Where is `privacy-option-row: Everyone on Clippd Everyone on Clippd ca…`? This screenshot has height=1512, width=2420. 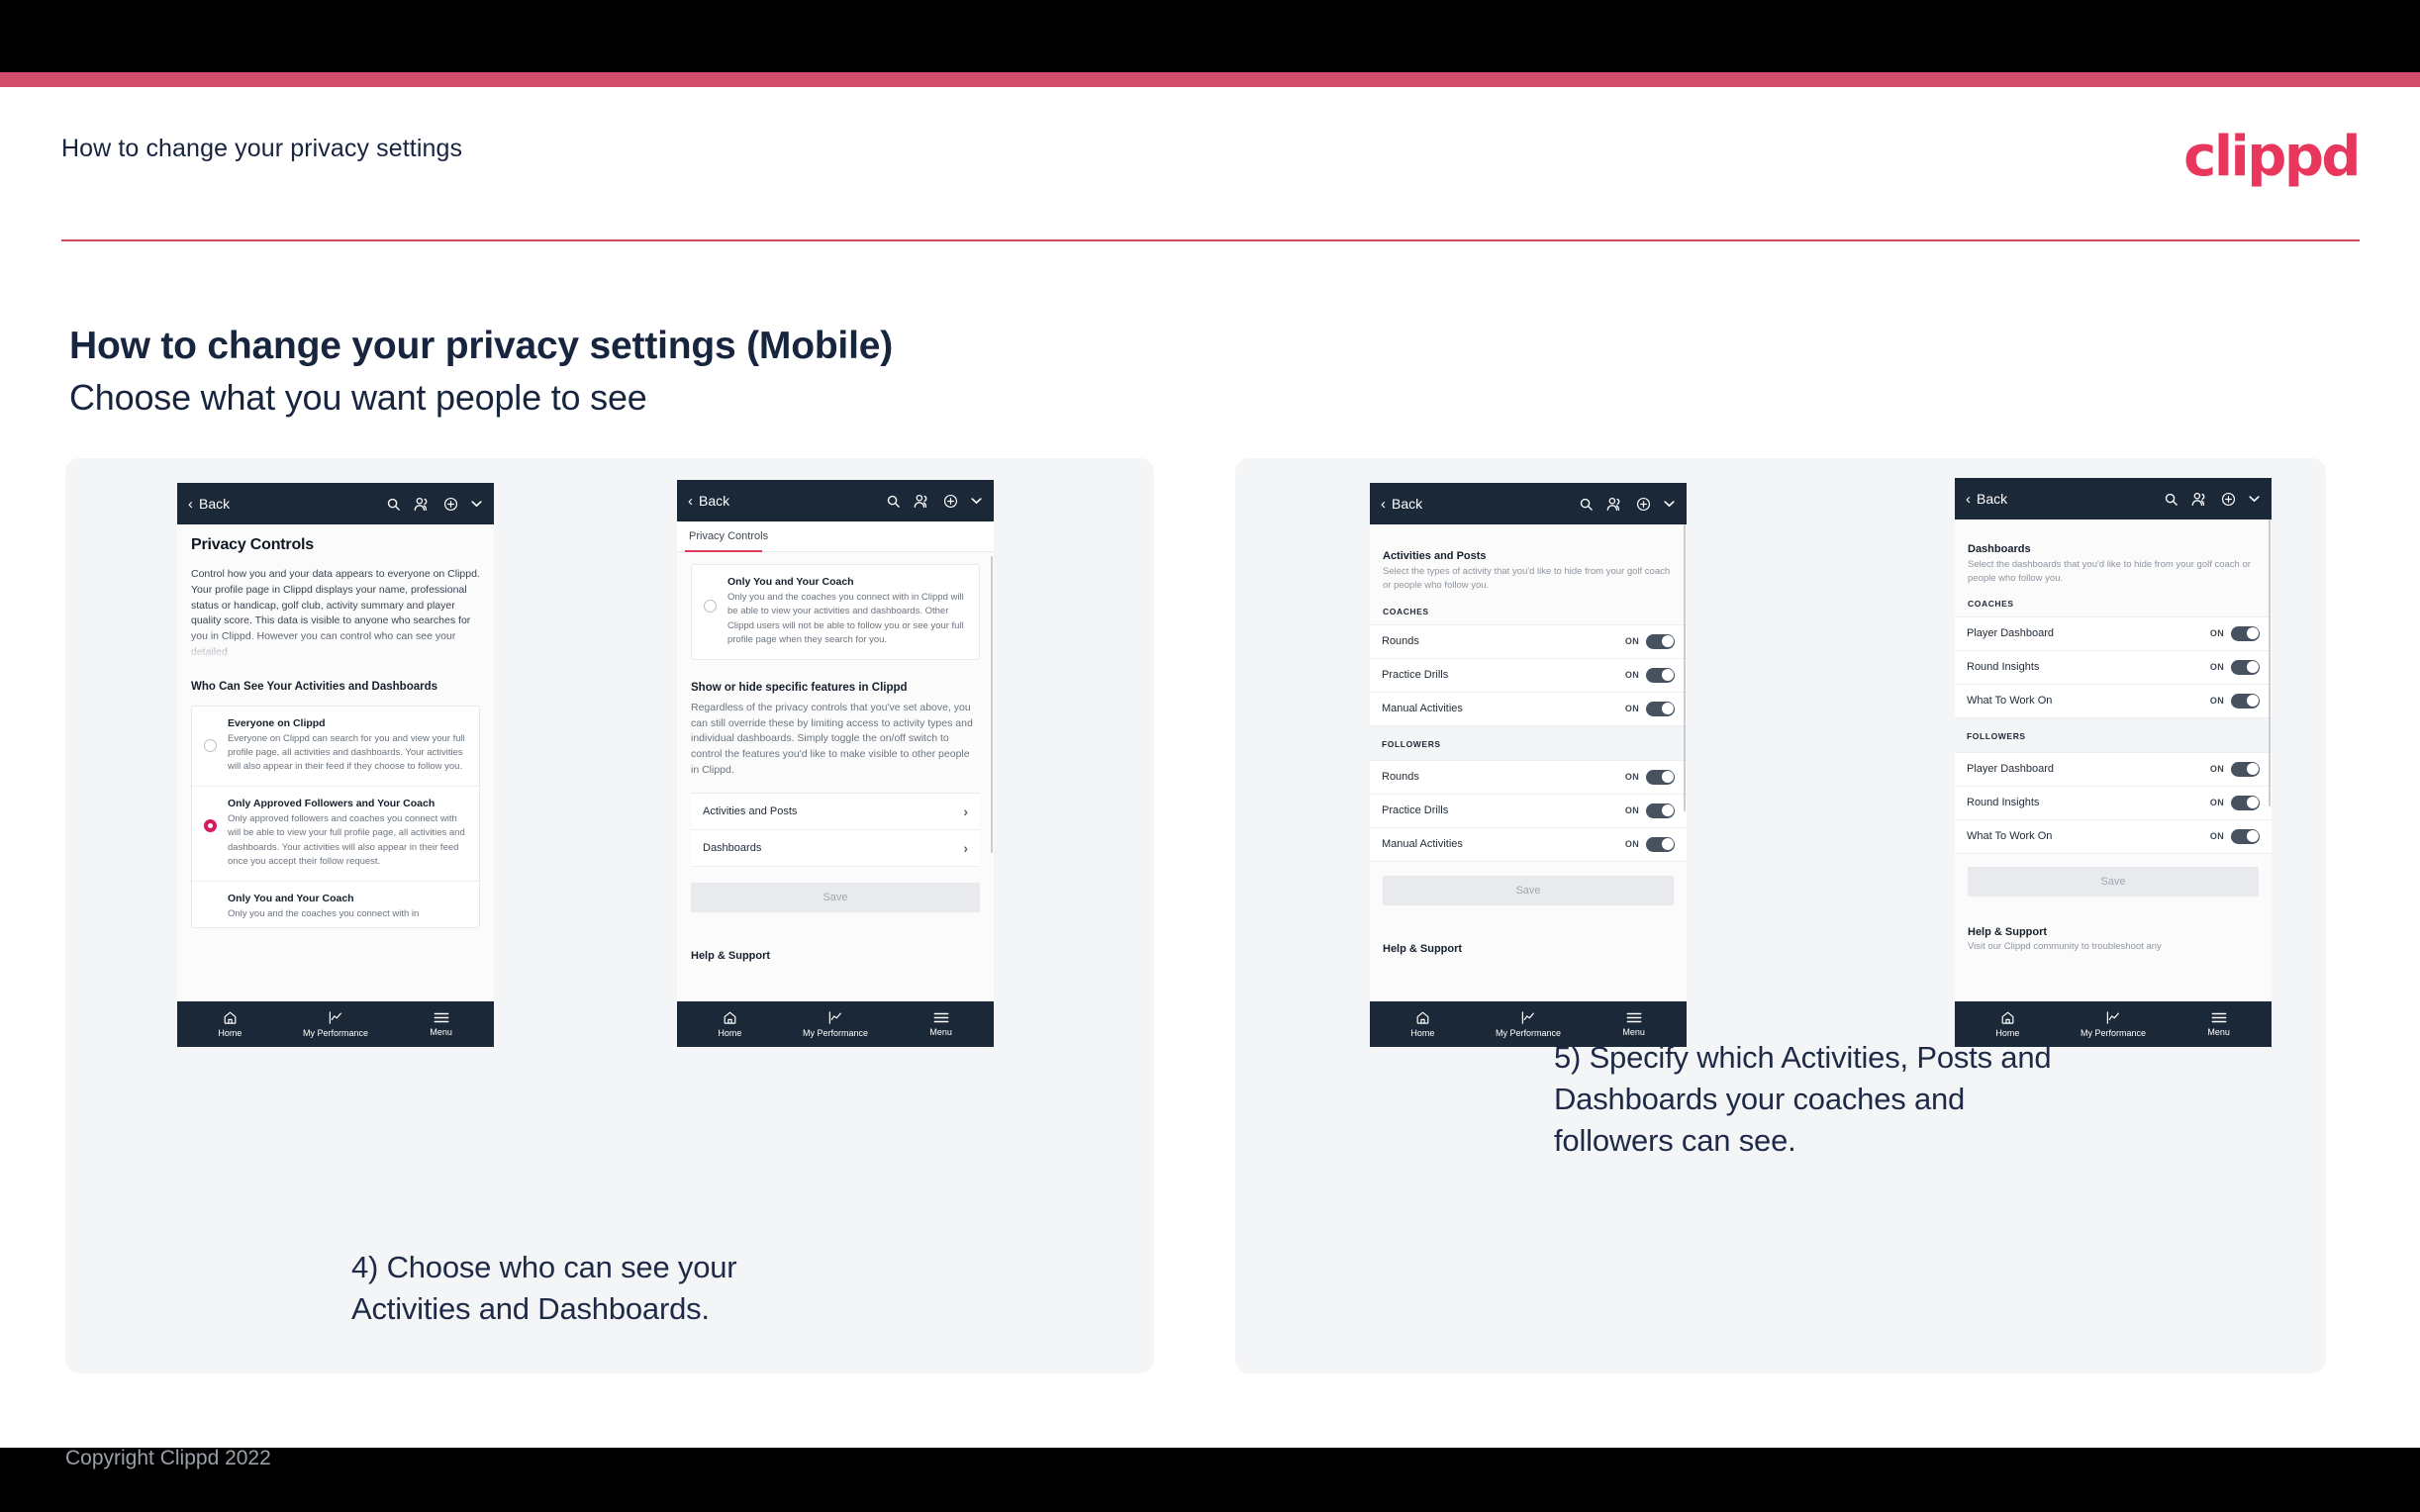
privacy-option-row: Everyone on Clippd Everyone on Clippd ca… is located at coordinates (335, 747).